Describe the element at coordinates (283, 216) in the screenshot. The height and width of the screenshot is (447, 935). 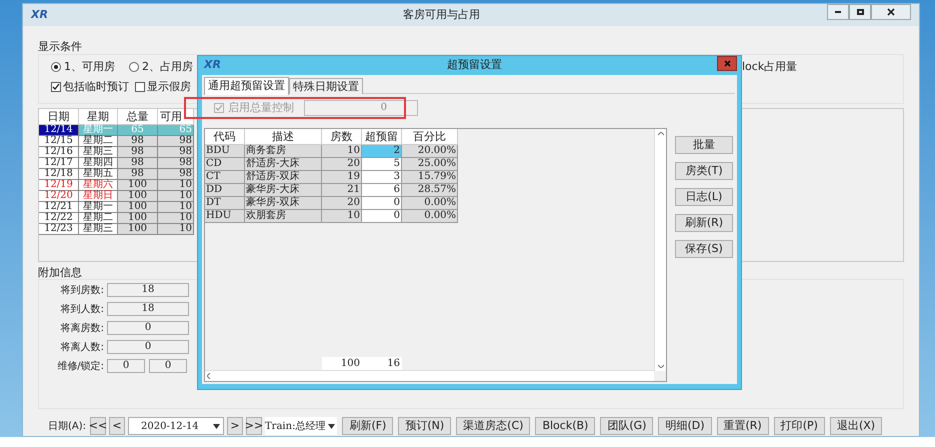
I see `table-cell: 欢朋套房` at that location.